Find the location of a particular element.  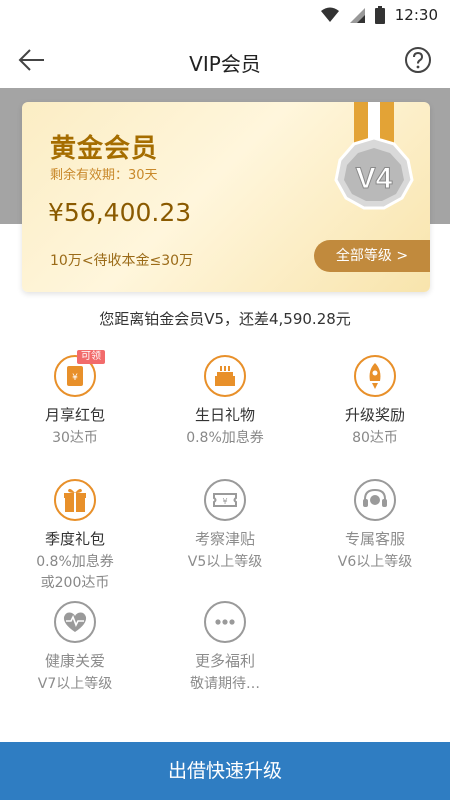

status-bar: 12:30 is located at coordinates (225, 16).